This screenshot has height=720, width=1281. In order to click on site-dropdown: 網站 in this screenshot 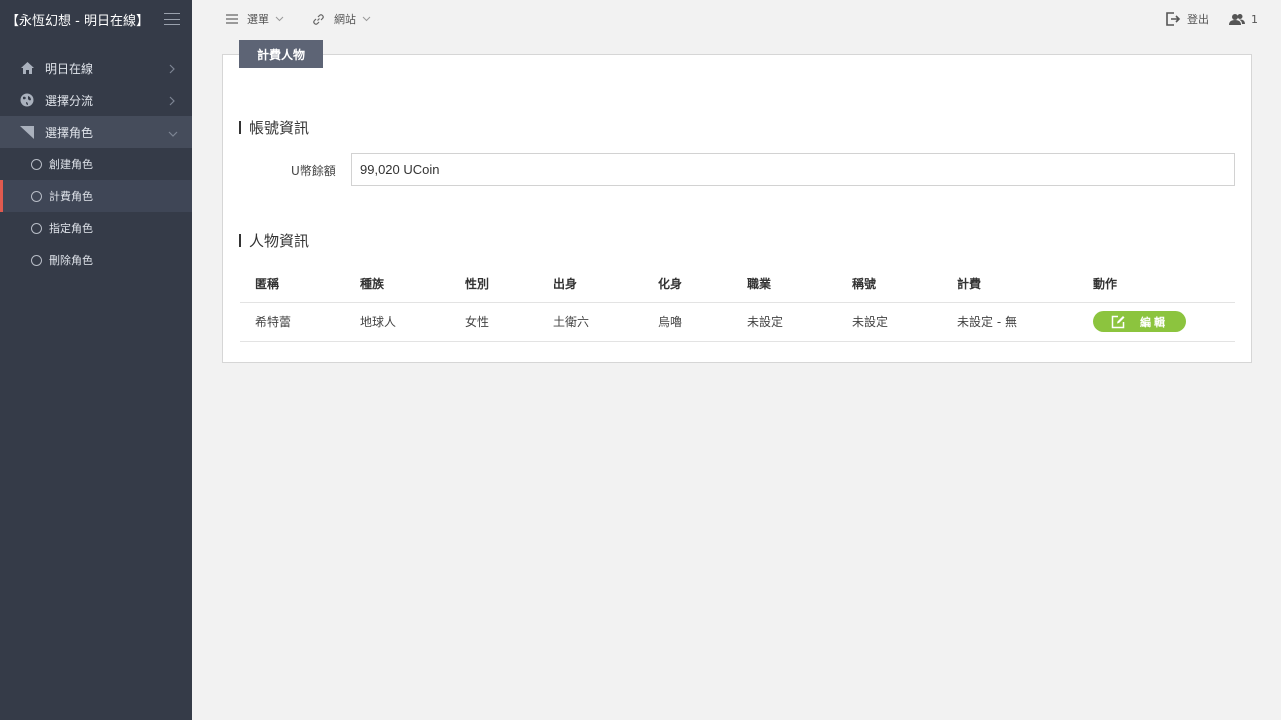, I will do `click(341, 19)`.